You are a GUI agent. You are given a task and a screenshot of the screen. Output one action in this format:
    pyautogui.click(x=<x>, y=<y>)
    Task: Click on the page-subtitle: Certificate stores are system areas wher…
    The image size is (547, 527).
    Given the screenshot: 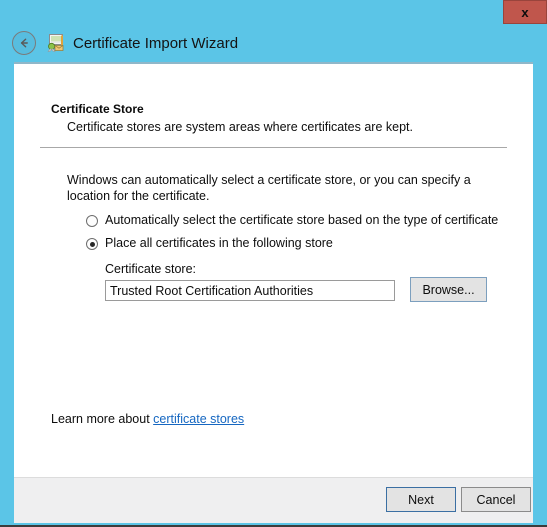 What is the action you would take?
    pyautogui.click(x=240, y=127)
    